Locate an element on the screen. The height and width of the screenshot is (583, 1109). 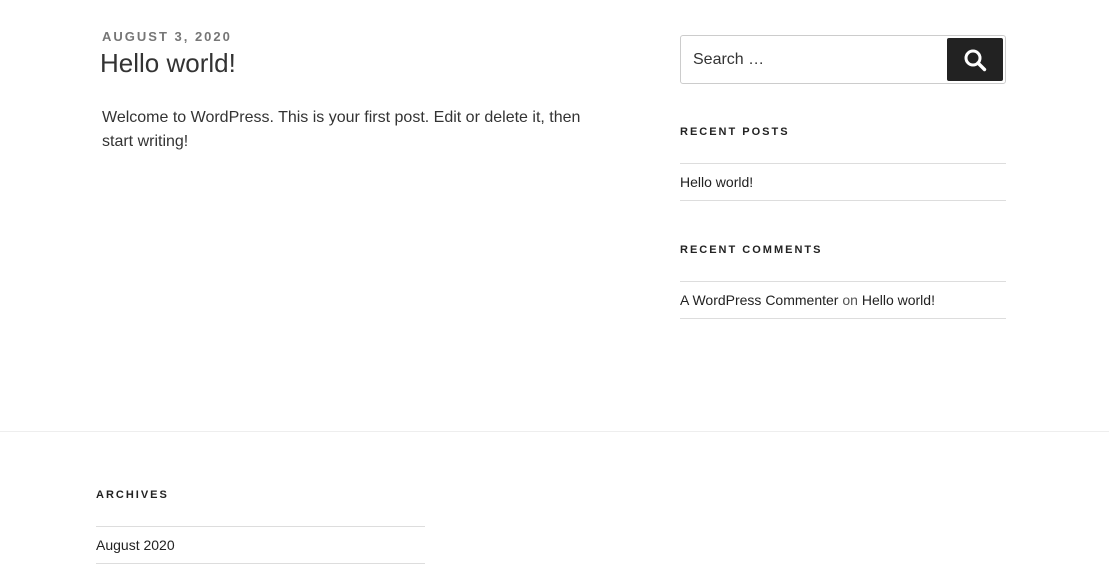
comment-author-link: A WordPress Commenter is located at coordinates (759, 300).